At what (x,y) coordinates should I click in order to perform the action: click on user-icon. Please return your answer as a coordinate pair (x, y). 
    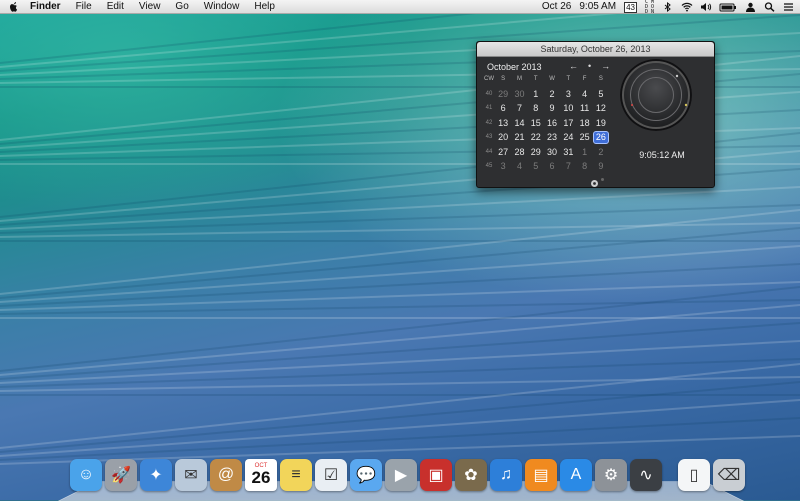
    Looking at the image, I should click on (750, 7).